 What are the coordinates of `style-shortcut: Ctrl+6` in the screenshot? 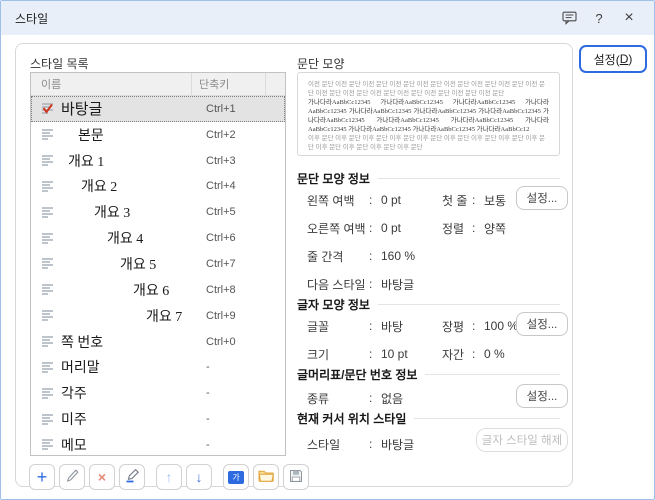 It's located at (221, 238).